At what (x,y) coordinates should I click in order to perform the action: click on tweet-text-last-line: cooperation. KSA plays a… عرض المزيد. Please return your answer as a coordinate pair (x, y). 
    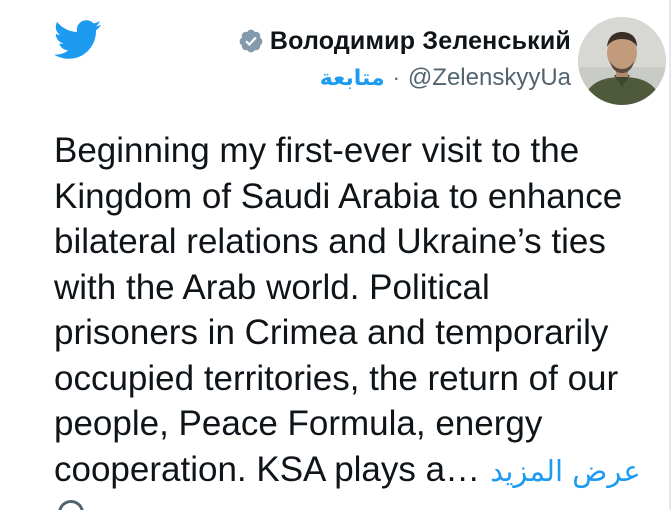
    Looking at the image, I should click on (361, 470).